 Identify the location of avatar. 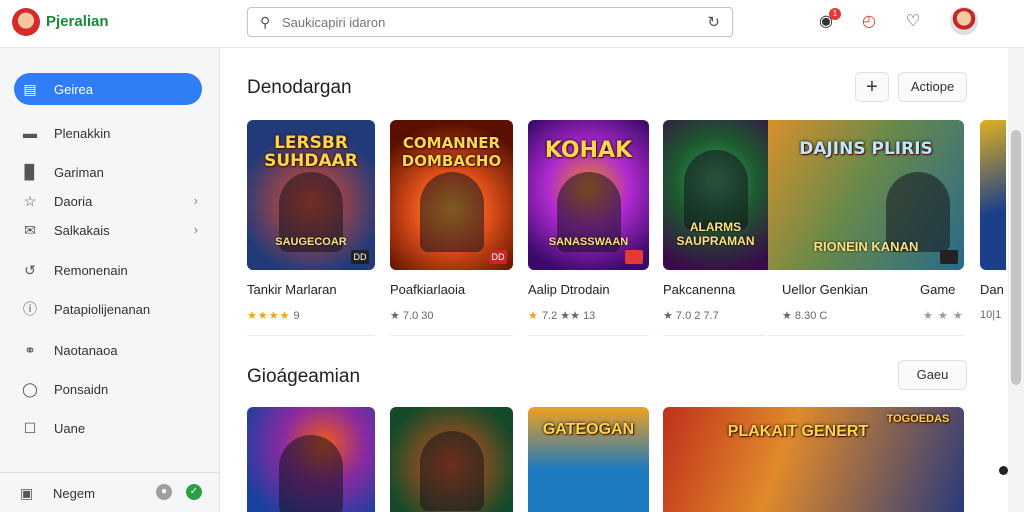
(964, 21).